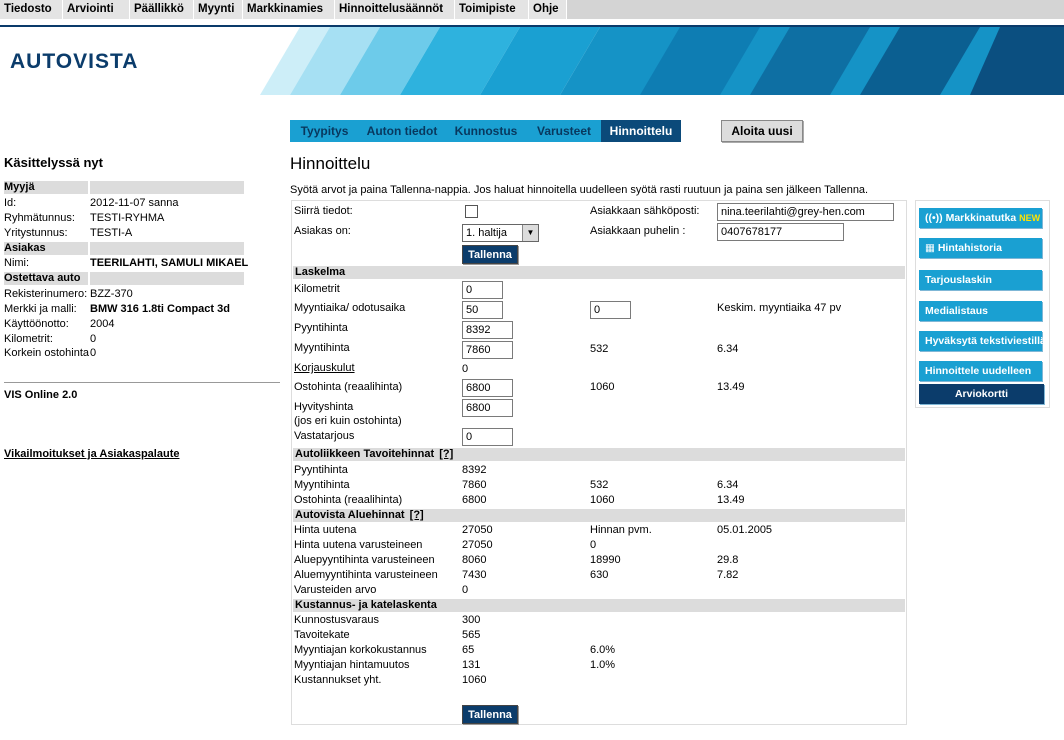 Image resolution: width=1064 pixels, height=740 pixels. Describe the element at coordinates (490, 254) in the screenshot. I see `save-button-top: Tallenna` at that location.